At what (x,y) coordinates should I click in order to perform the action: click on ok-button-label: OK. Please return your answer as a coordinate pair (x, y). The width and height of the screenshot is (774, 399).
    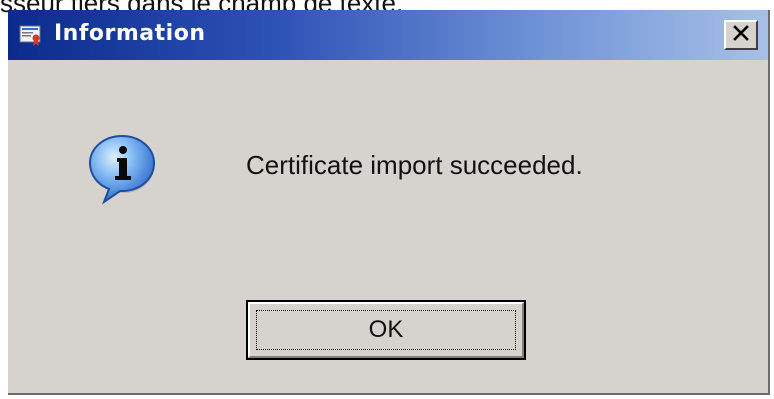
    Looking at the image, I should click on (386, 329).